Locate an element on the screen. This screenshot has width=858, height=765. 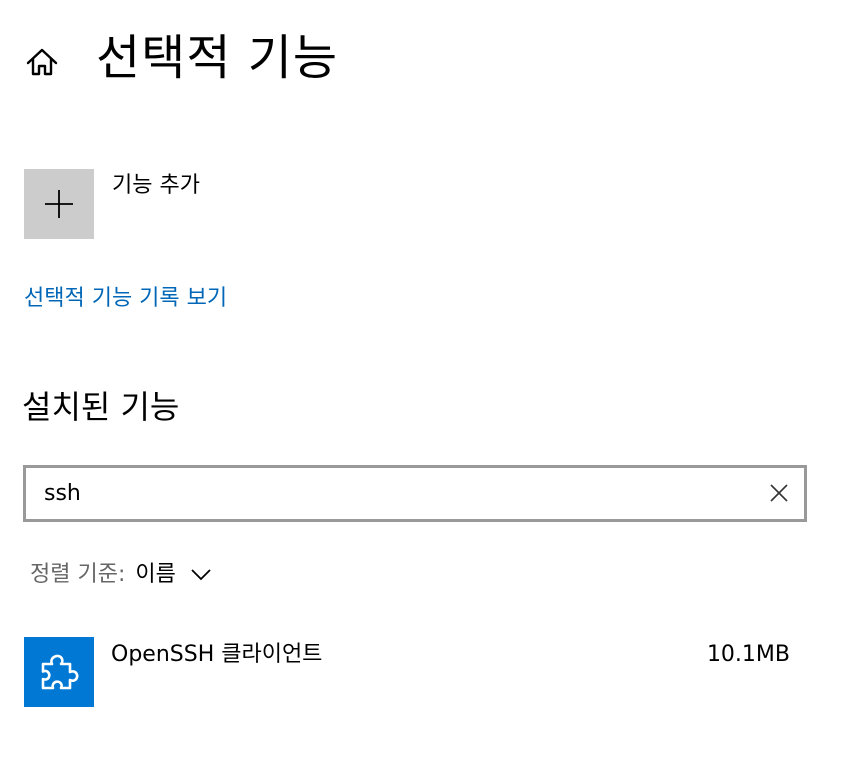
feature-size: 10.1MB is located at coordinates (748, 654).